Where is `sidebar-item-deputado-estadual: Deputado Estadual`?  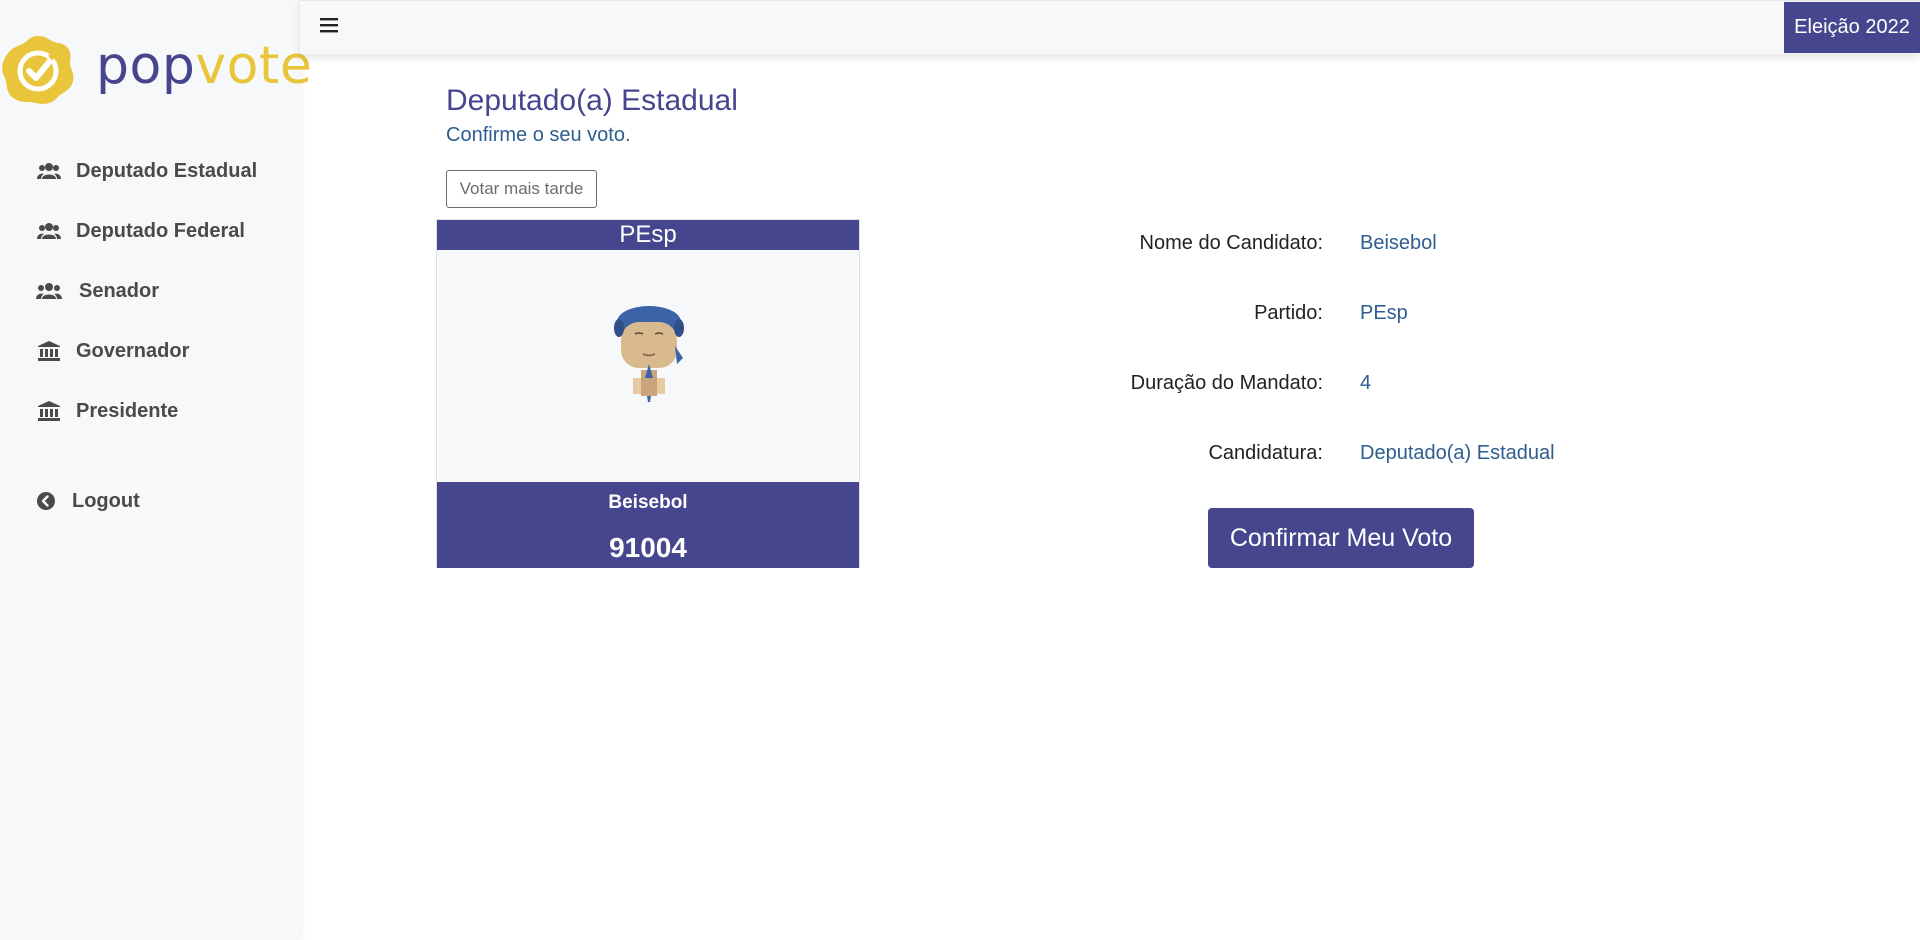 sidebar-item-deputado-estadual: Deputado Estadual is located at coordinates (146, 171).